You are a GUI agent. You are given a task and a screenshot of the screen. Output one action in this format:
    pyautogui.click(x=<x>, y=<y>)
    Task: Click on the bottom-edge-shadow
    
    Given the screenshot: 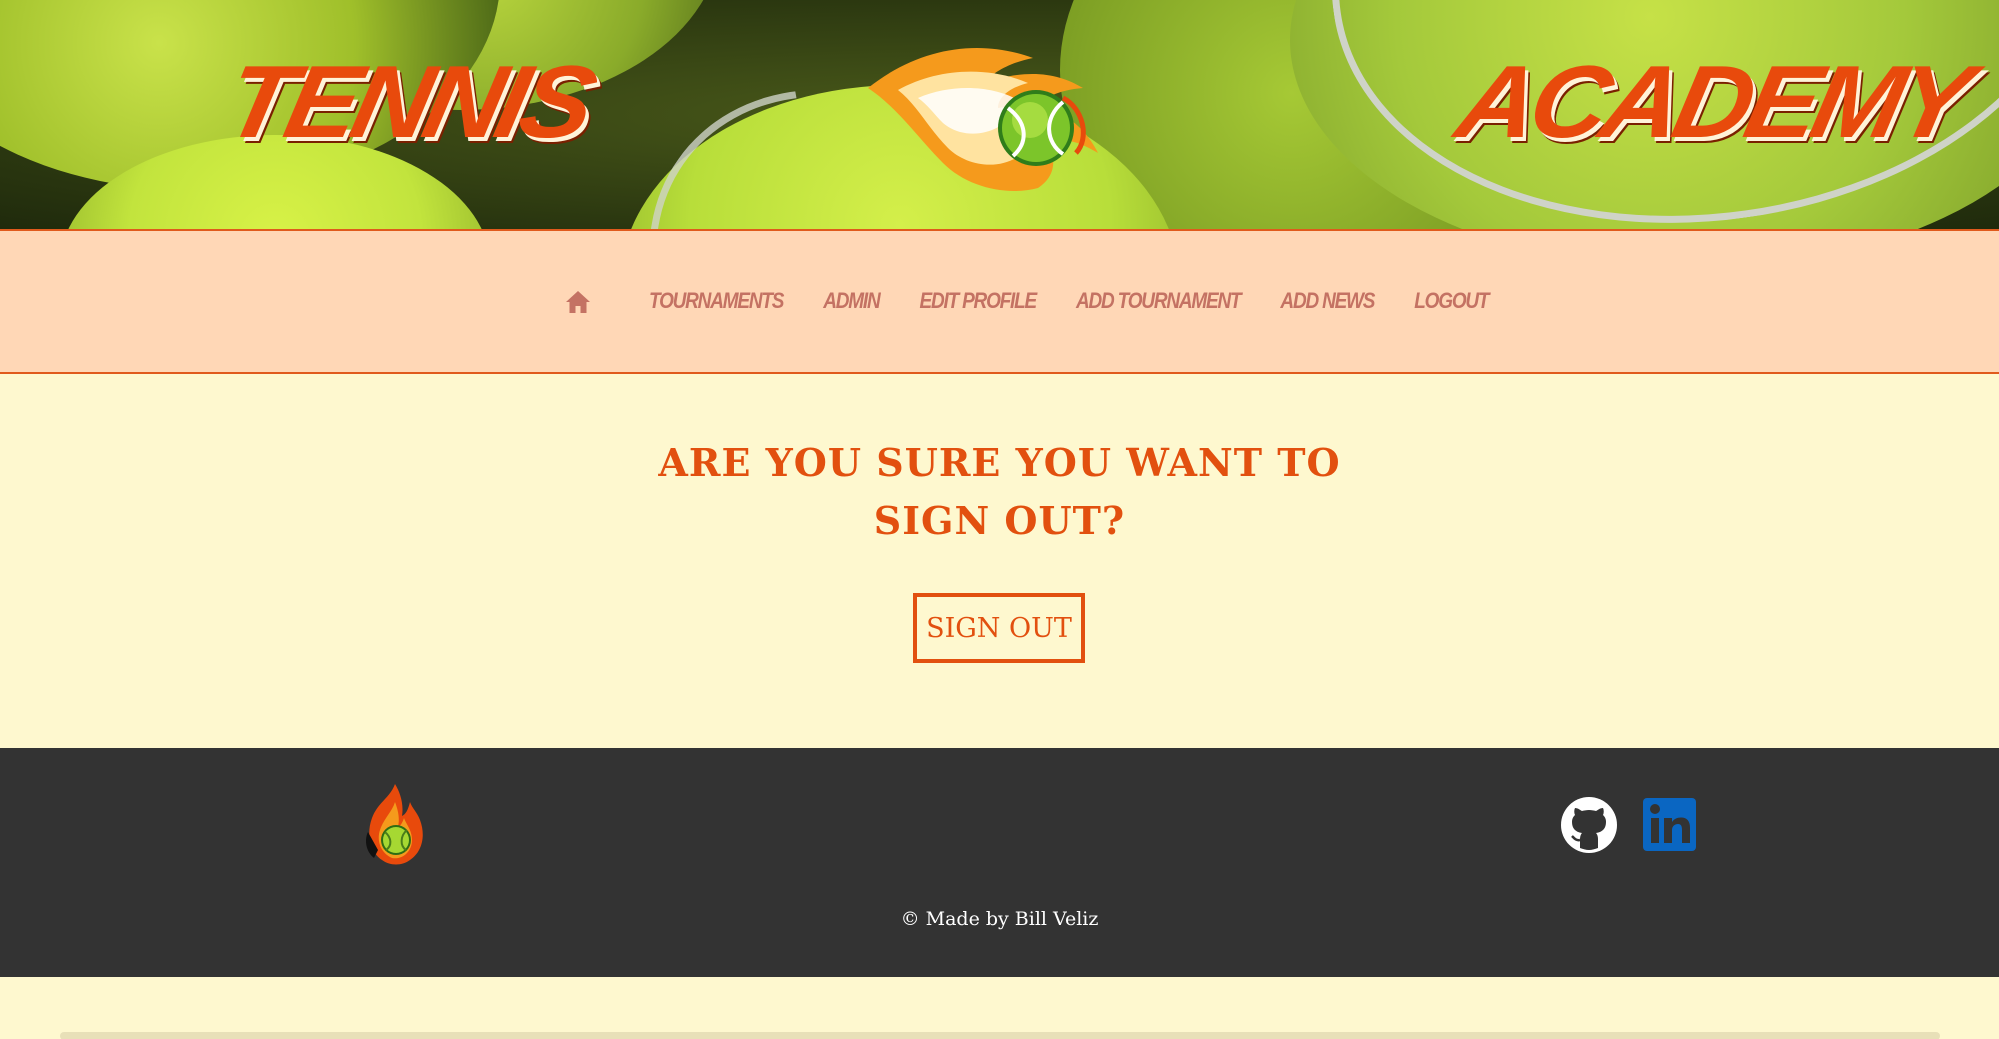 What is the action you would take?
    pyautogui.click(x=1000, y=1035)
    